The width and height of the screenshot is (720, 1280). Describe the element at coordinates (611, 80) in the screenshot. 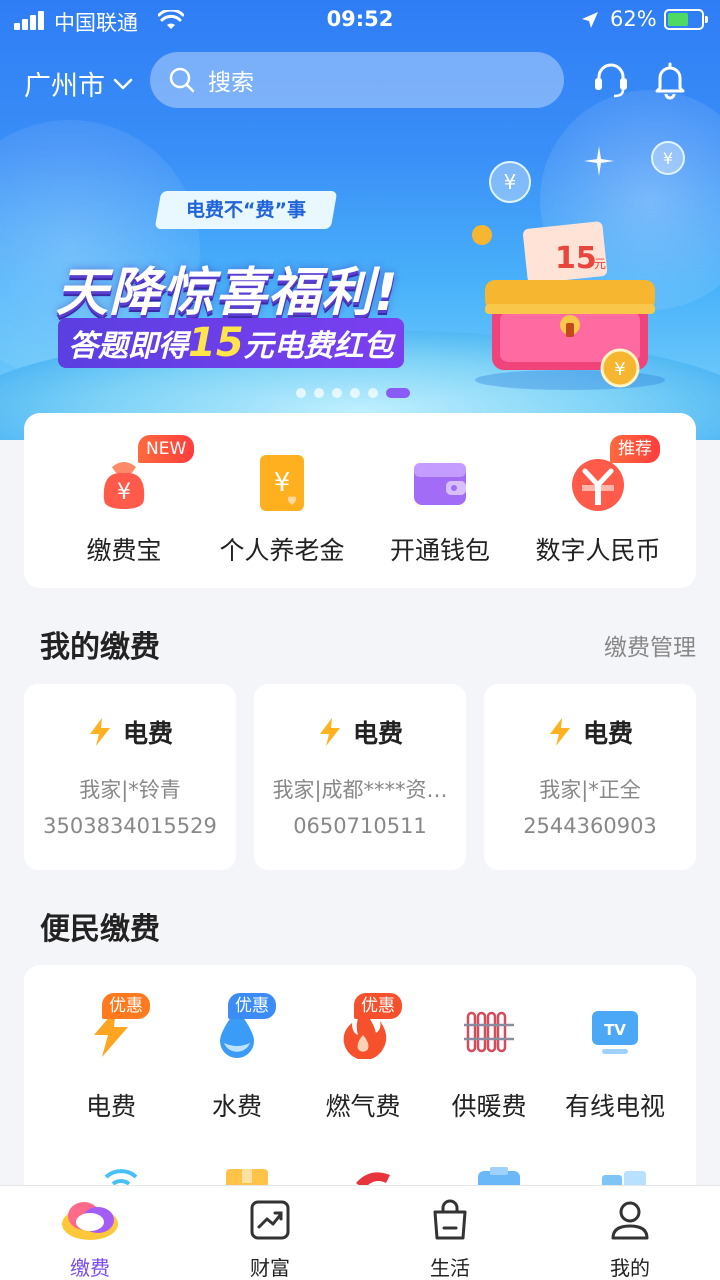

I see `customer-service-icon` at that location.